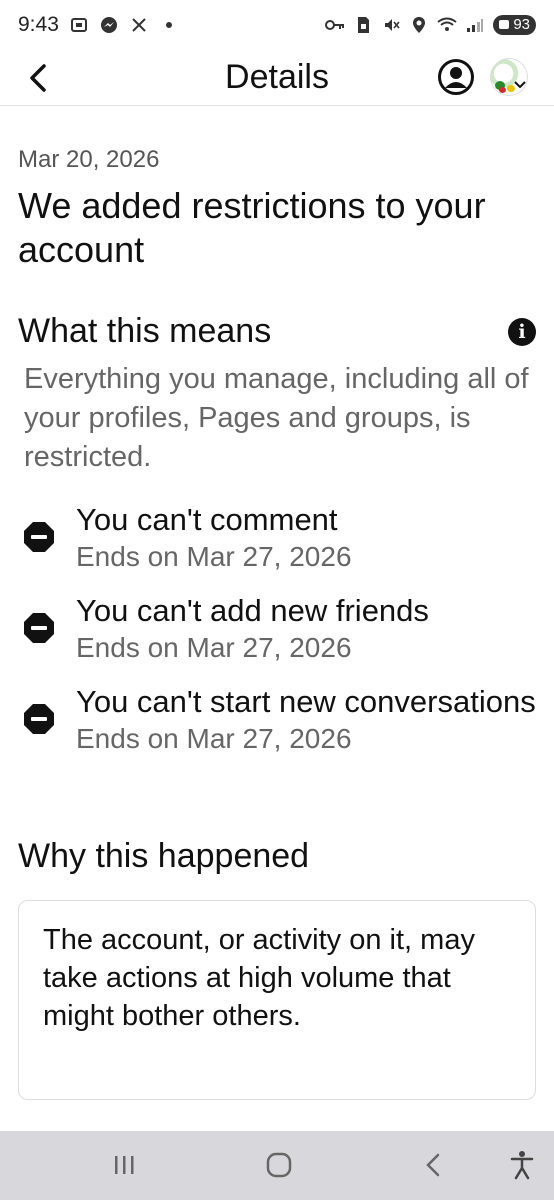 The image size is (554, 1200). What do you see at coordinates (139, 25) in the screenshot?
I see `x-icon` at bounding box center [139, 25].